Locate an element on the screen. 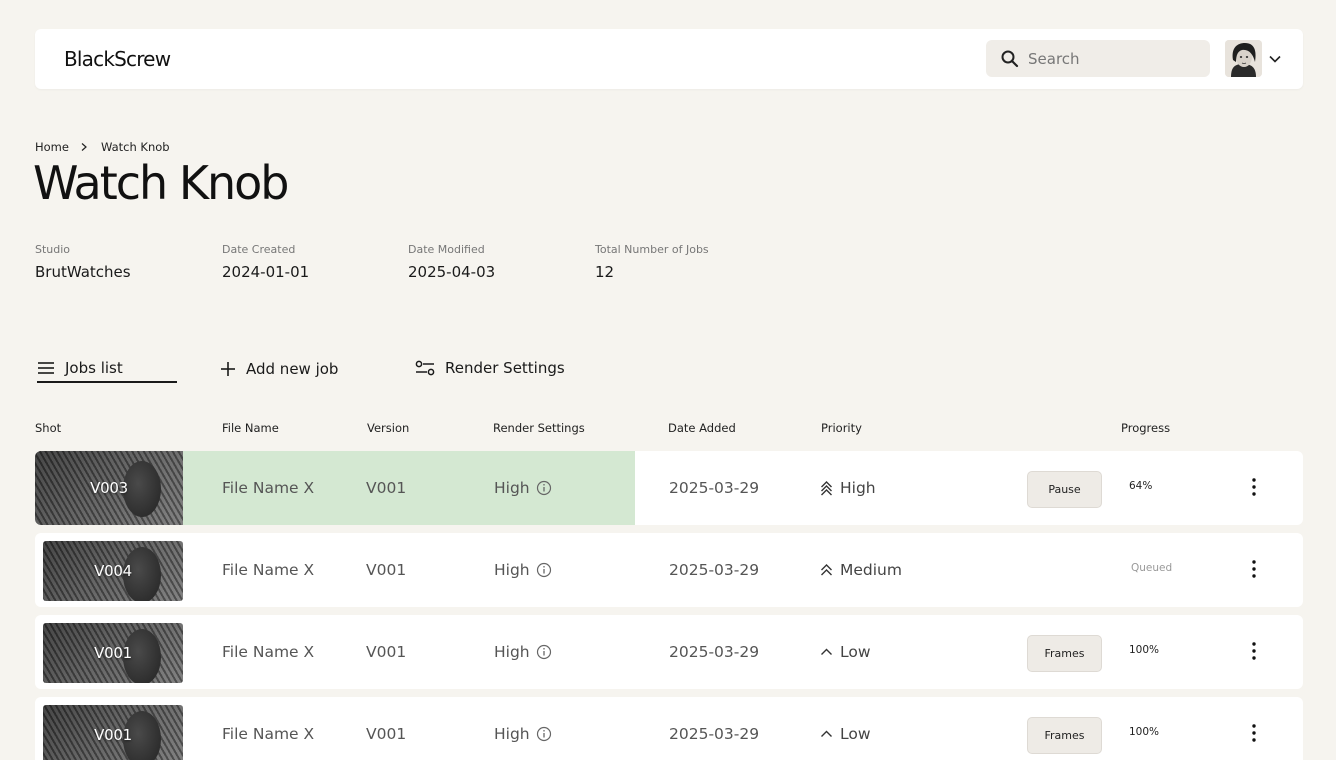  plus-icon is located at coordinates (228, 369).